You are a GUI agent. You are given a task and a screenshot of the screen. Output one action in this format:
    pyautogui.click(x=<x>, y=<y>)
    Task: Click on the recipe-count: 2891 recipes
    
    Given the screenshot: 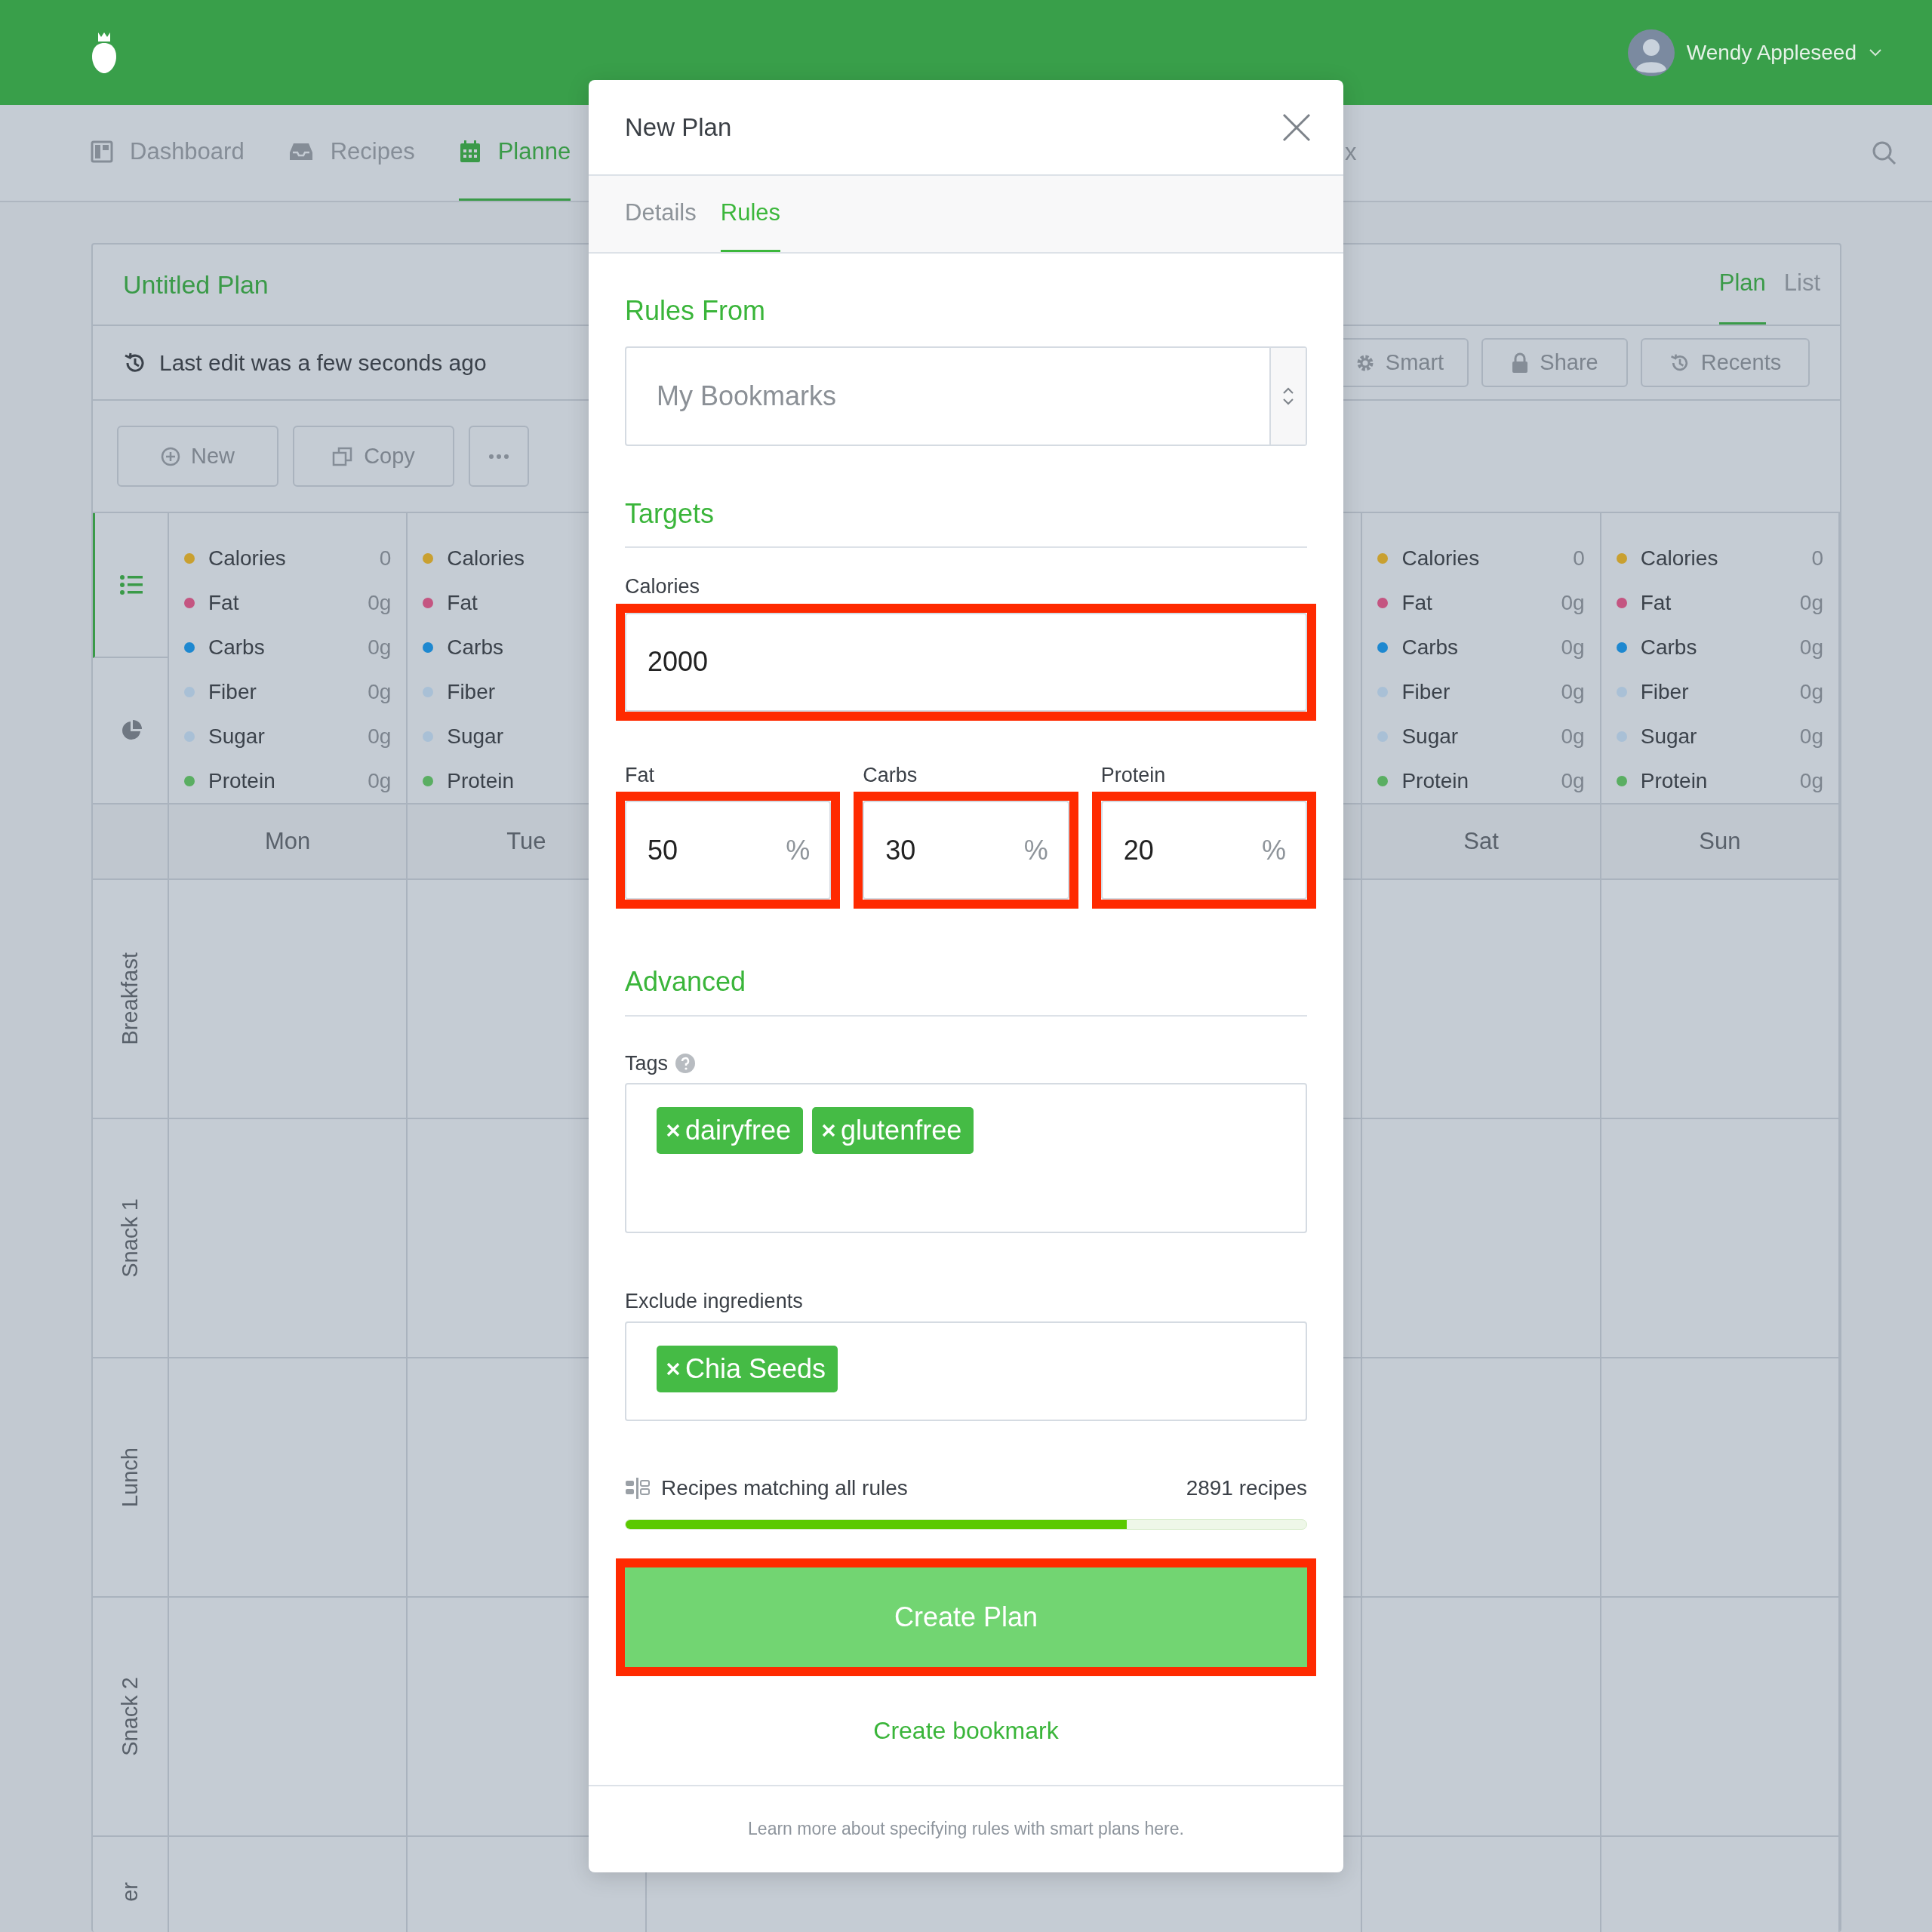 What is the action you would take?
    pyautogui.click(x=1246, y=1488)
    